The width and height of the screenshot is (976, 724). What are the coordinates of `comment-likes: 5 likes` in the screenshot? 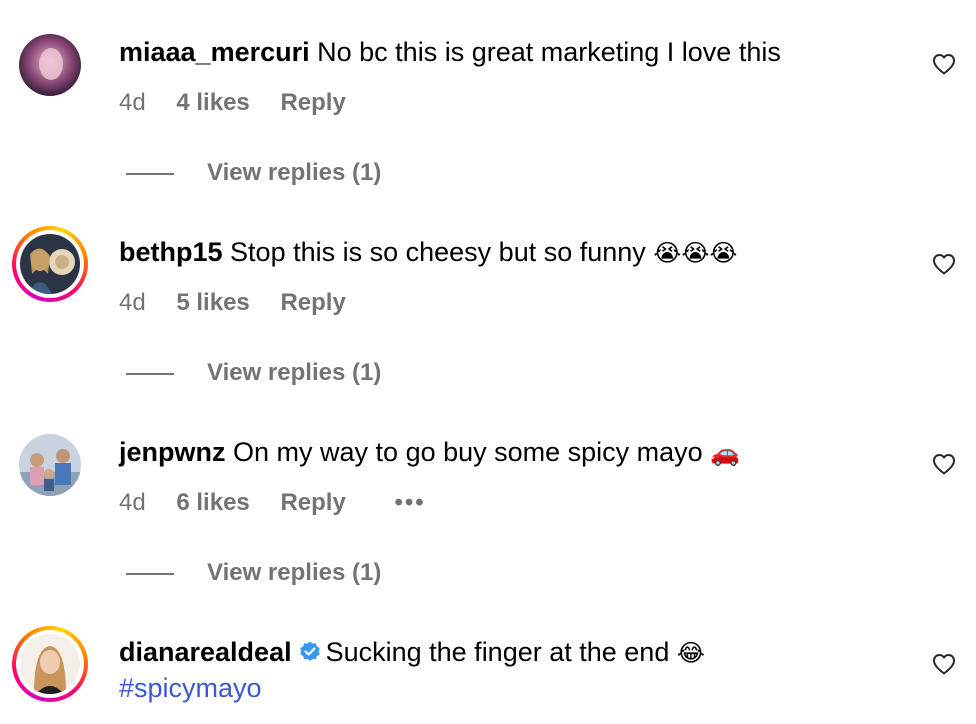 It's located at (212, 303).